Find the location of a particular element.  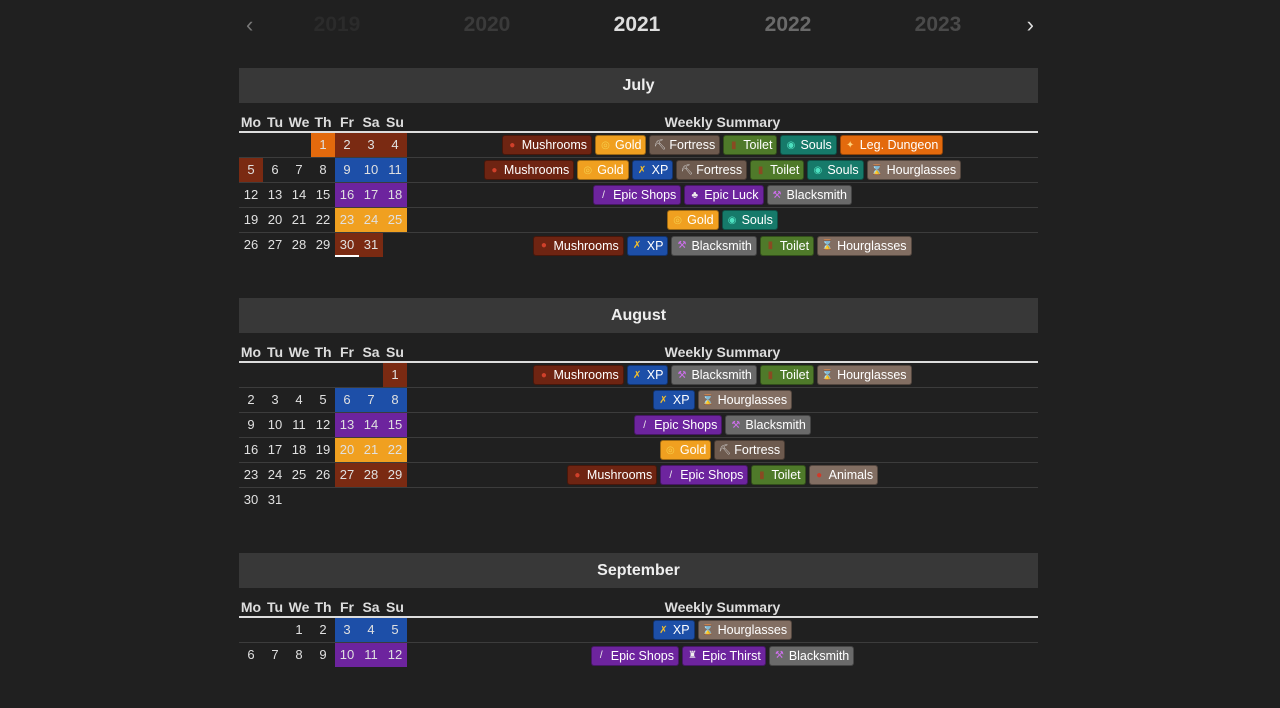

day-cell: 28 is located at coordinates (299, 245).